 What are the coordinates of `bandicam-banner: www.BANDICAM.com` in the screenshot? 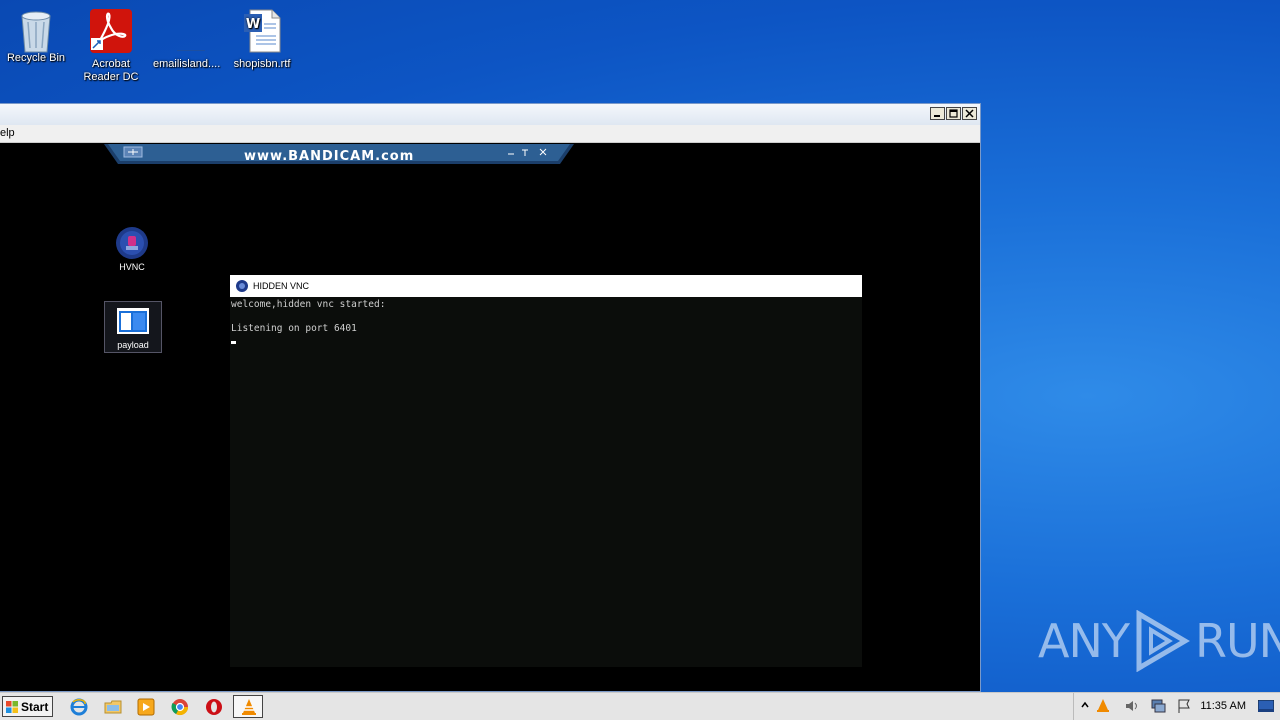 It's located at (339, 155).